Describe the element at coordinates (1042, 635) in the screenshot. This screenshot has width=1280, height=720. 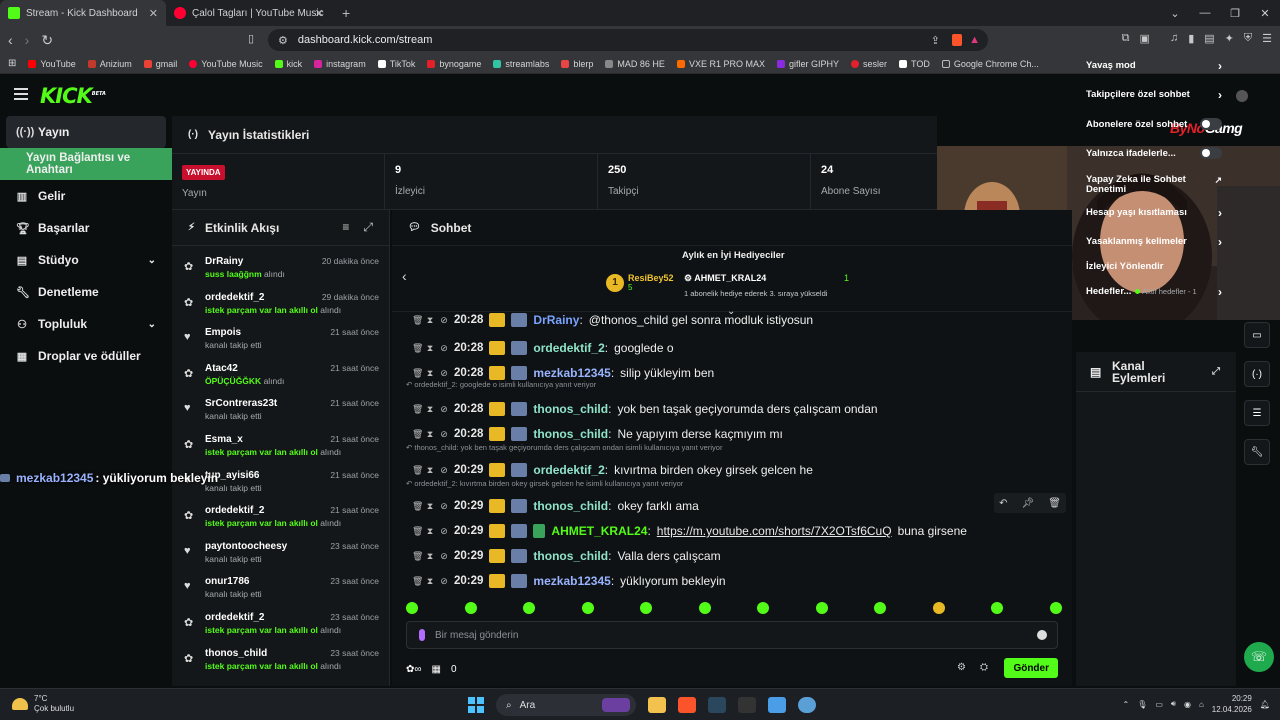
I see `emoji-icon` at that location.